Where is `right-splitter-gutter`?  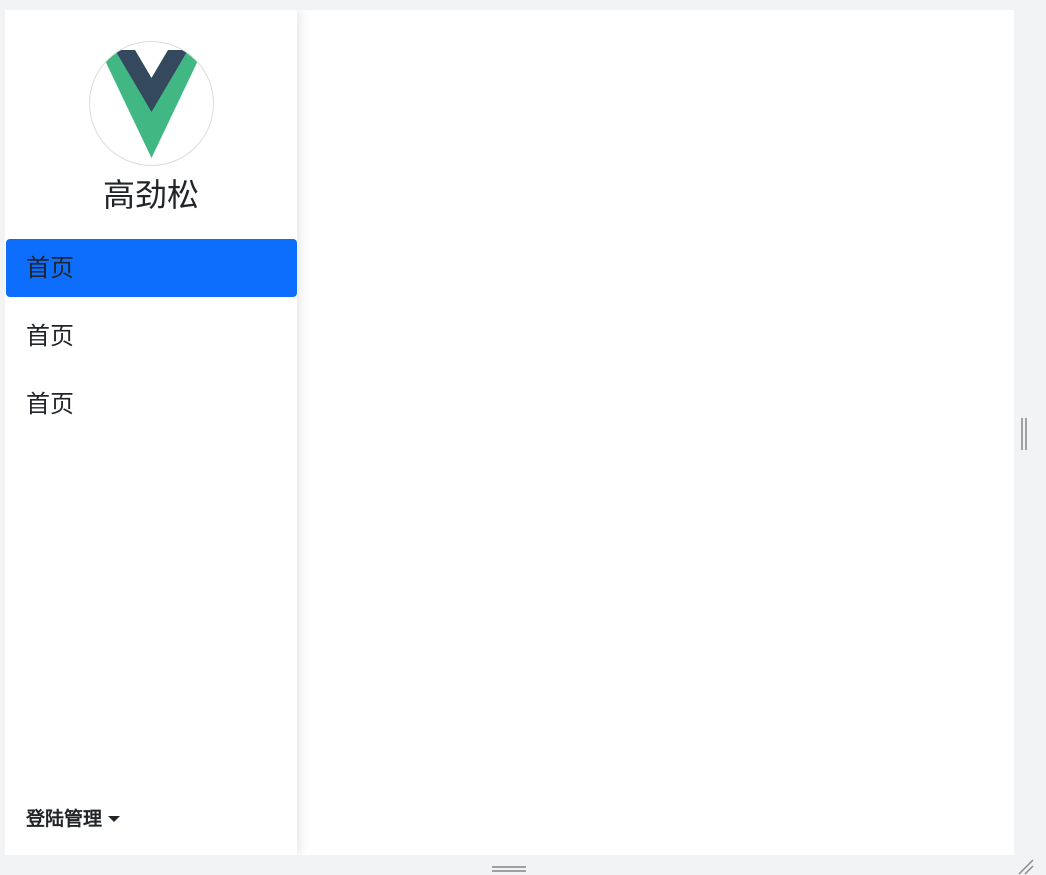 right-splitter-gutter is located at coordinates (1030, 432).